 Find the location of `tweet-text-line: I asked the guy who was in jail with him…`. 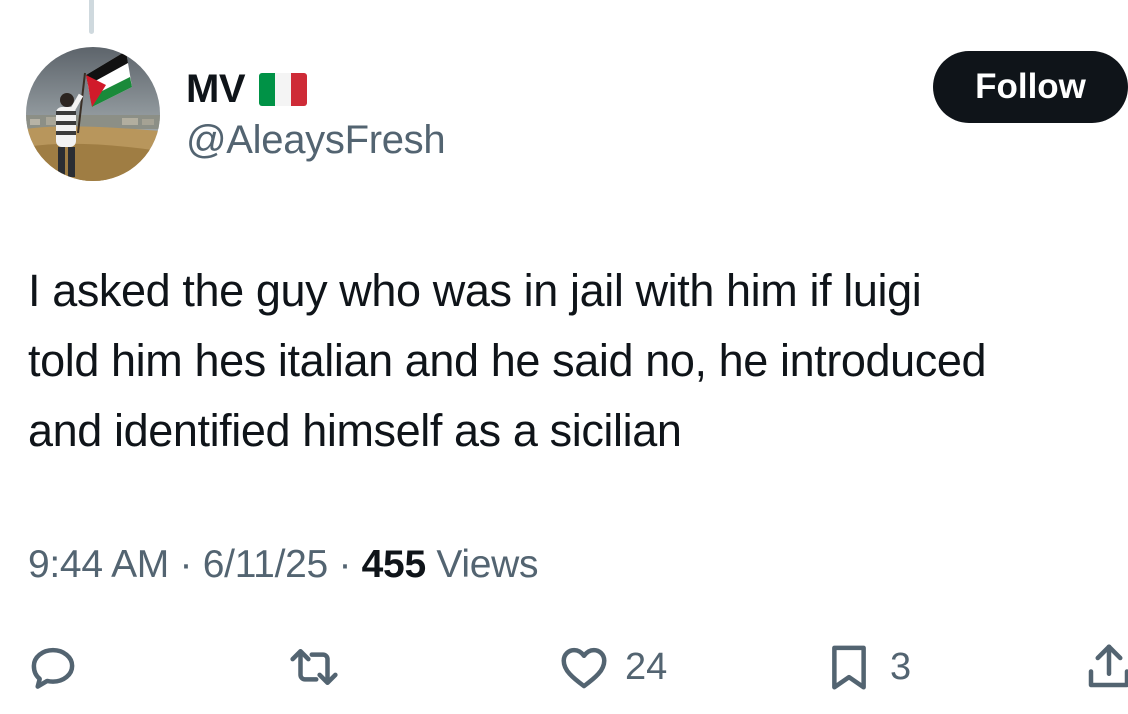

tweet-text-line: I asked the guy who was in jail with him… is located at coordinates (475, 290).